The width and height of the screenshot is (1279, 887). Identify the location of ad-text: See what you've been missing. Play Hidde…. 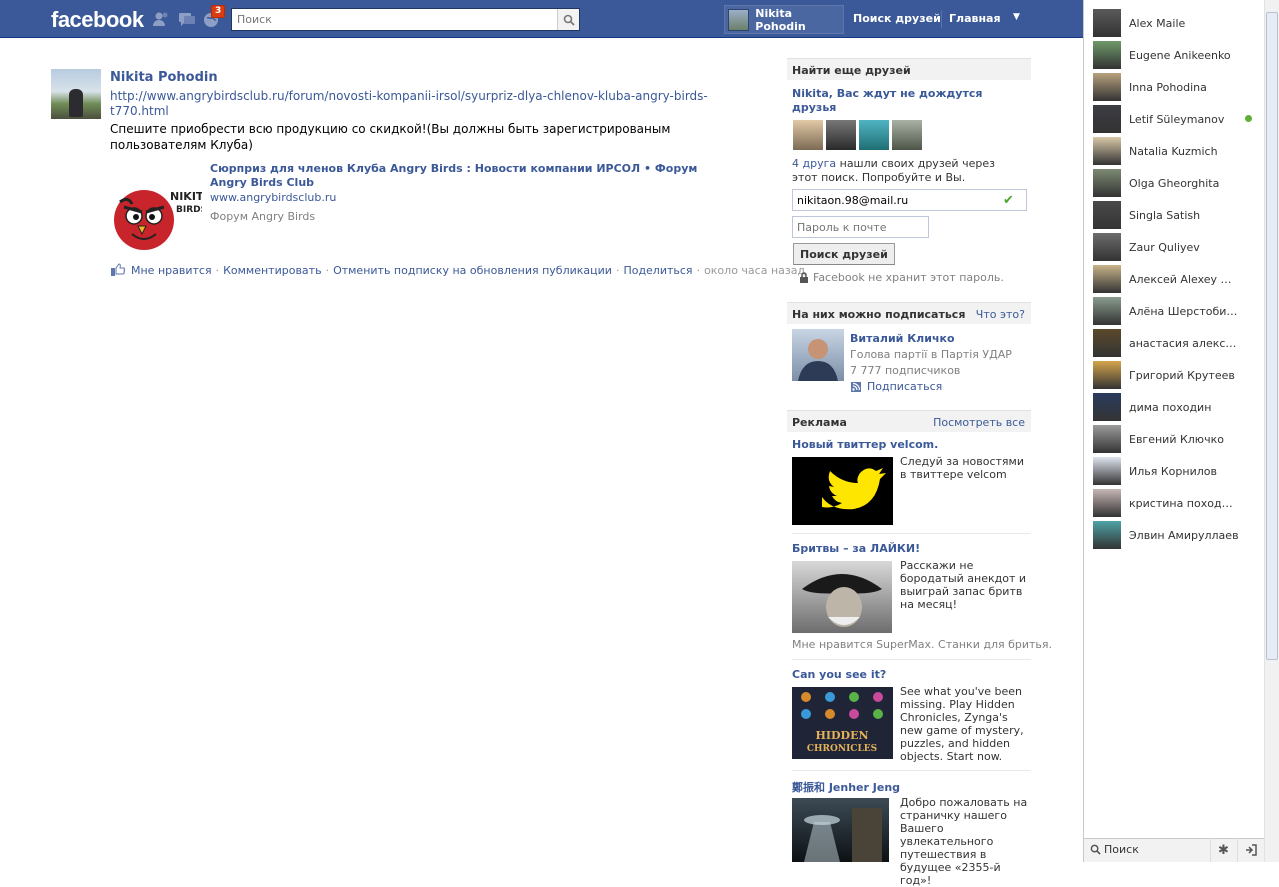
(962, 724).